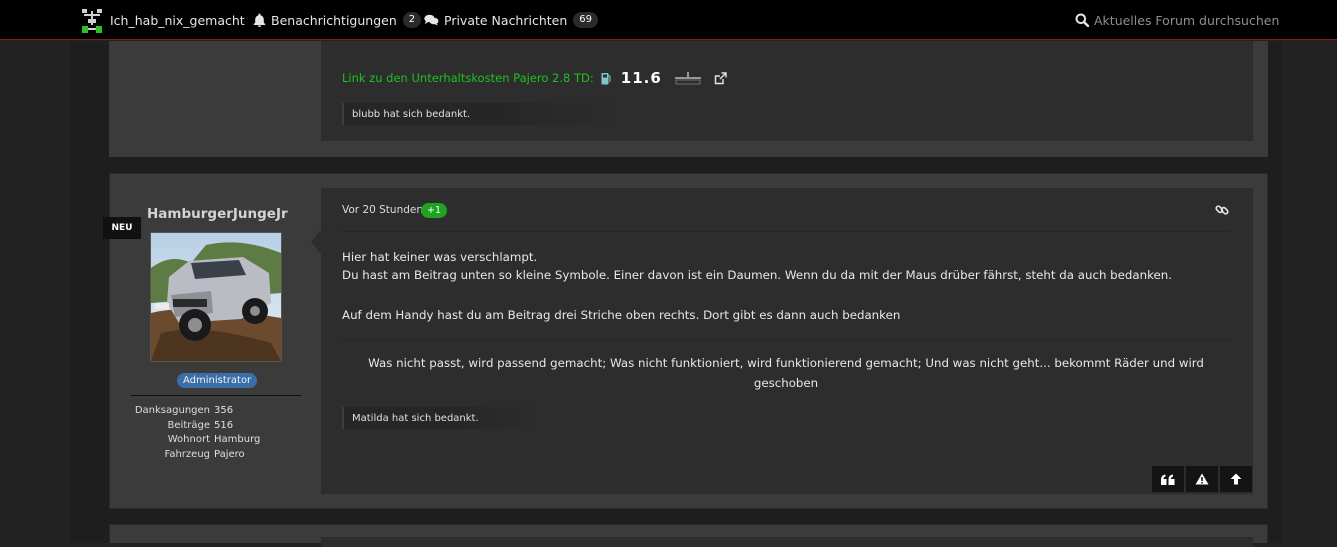 This screenshot has width=1337, height=547. I want to click on search-placeholder: Aktuelles Forum durchsuchen, so click(1187, 20).